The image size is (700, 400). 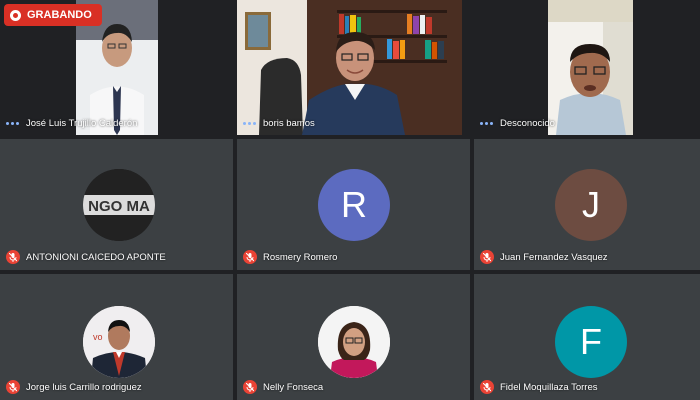 What do you see at coordinates (353, 123) in the screenshot?
I see `participant-name-bar: boris bamos` at bounding box center [353, 123].